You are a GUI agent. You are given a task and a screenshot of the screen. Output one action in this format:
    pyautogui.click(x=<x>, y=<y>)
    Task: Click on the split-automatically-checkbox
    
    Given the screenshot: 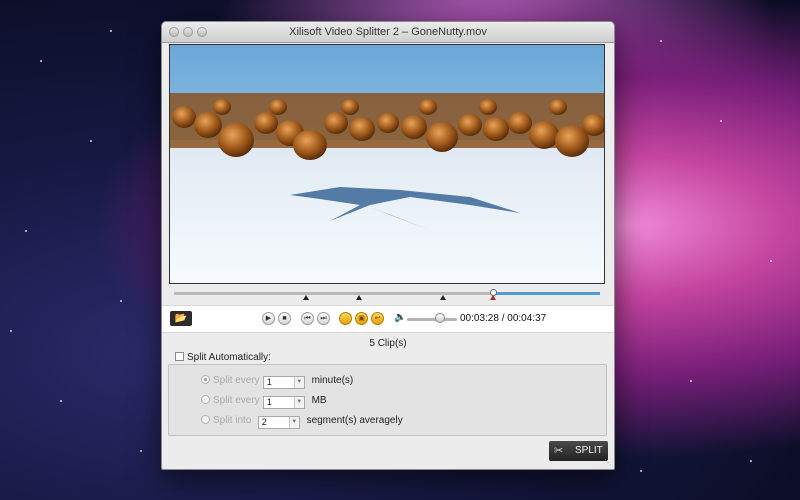 What is the action you would take?
    pyautogui.click(x=179, y=356)
    